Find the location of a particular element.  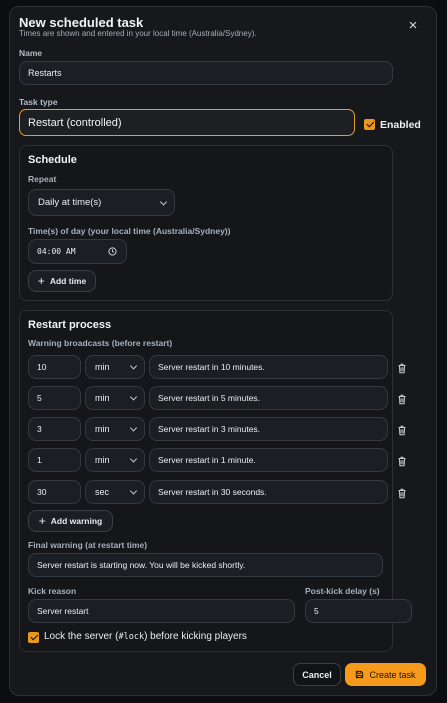

add-warning-label: Add warning is located at coordinates (76, 521).